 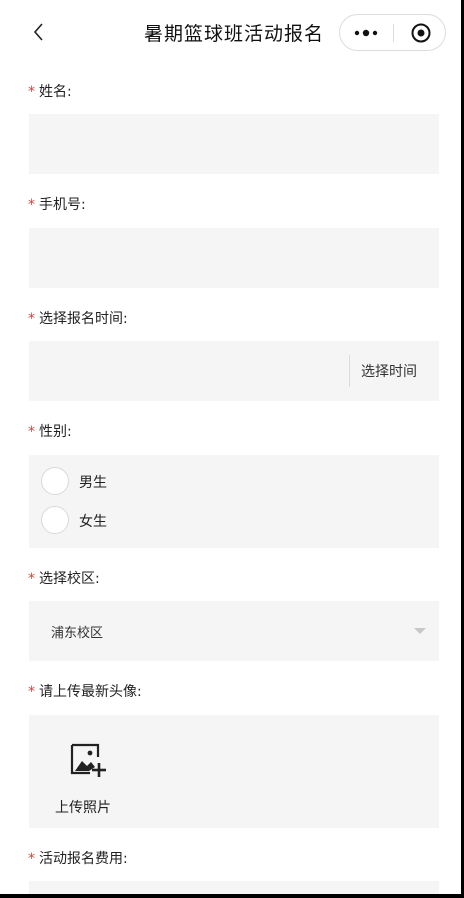 I want to click on avatar-upload-area: 上传照片, so click(x=234, y=771).